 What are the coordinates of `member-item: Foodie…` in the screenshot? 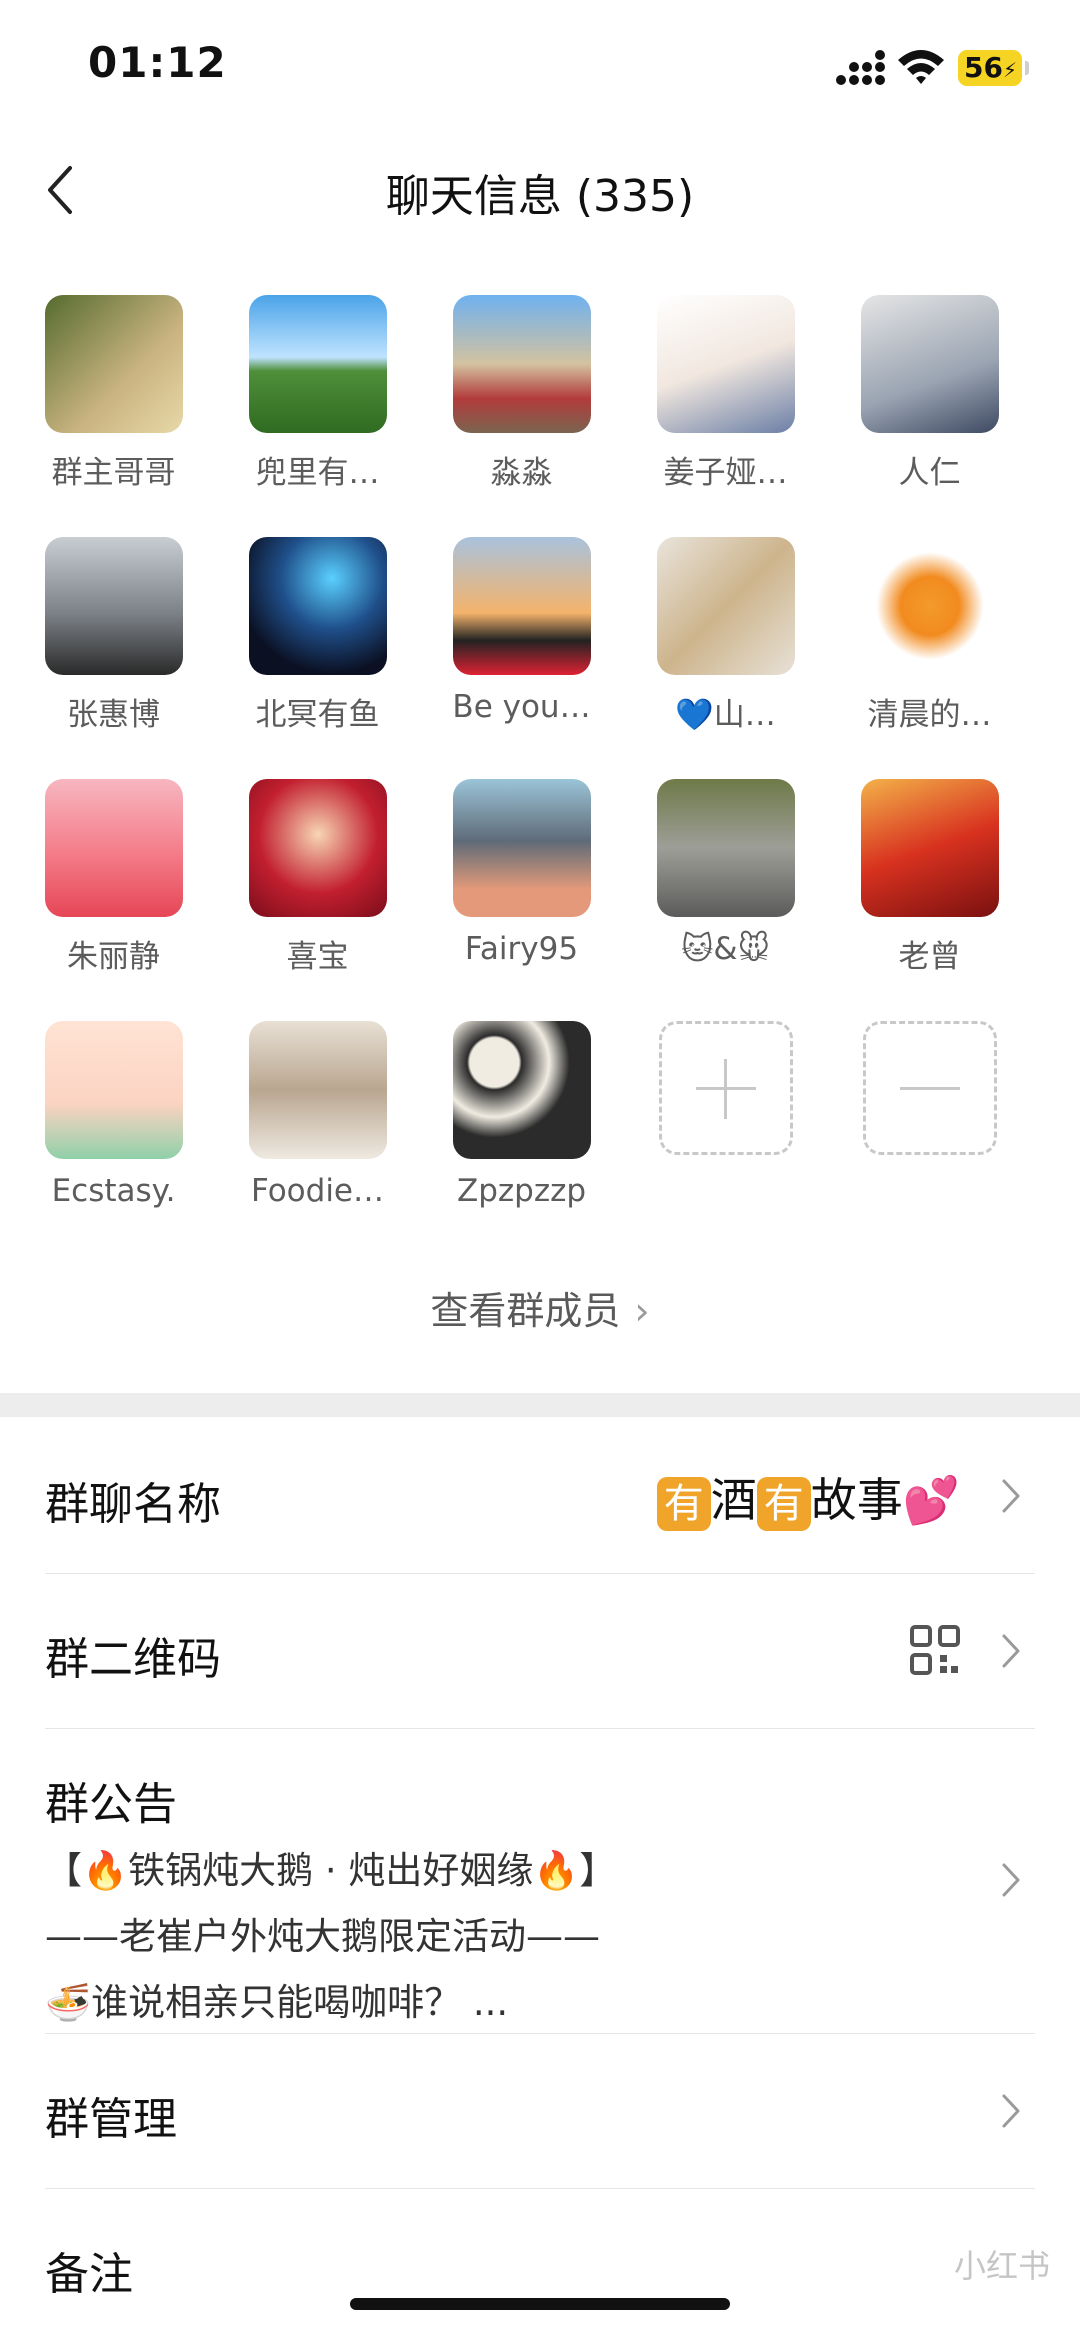 It's located at (317, 1115).